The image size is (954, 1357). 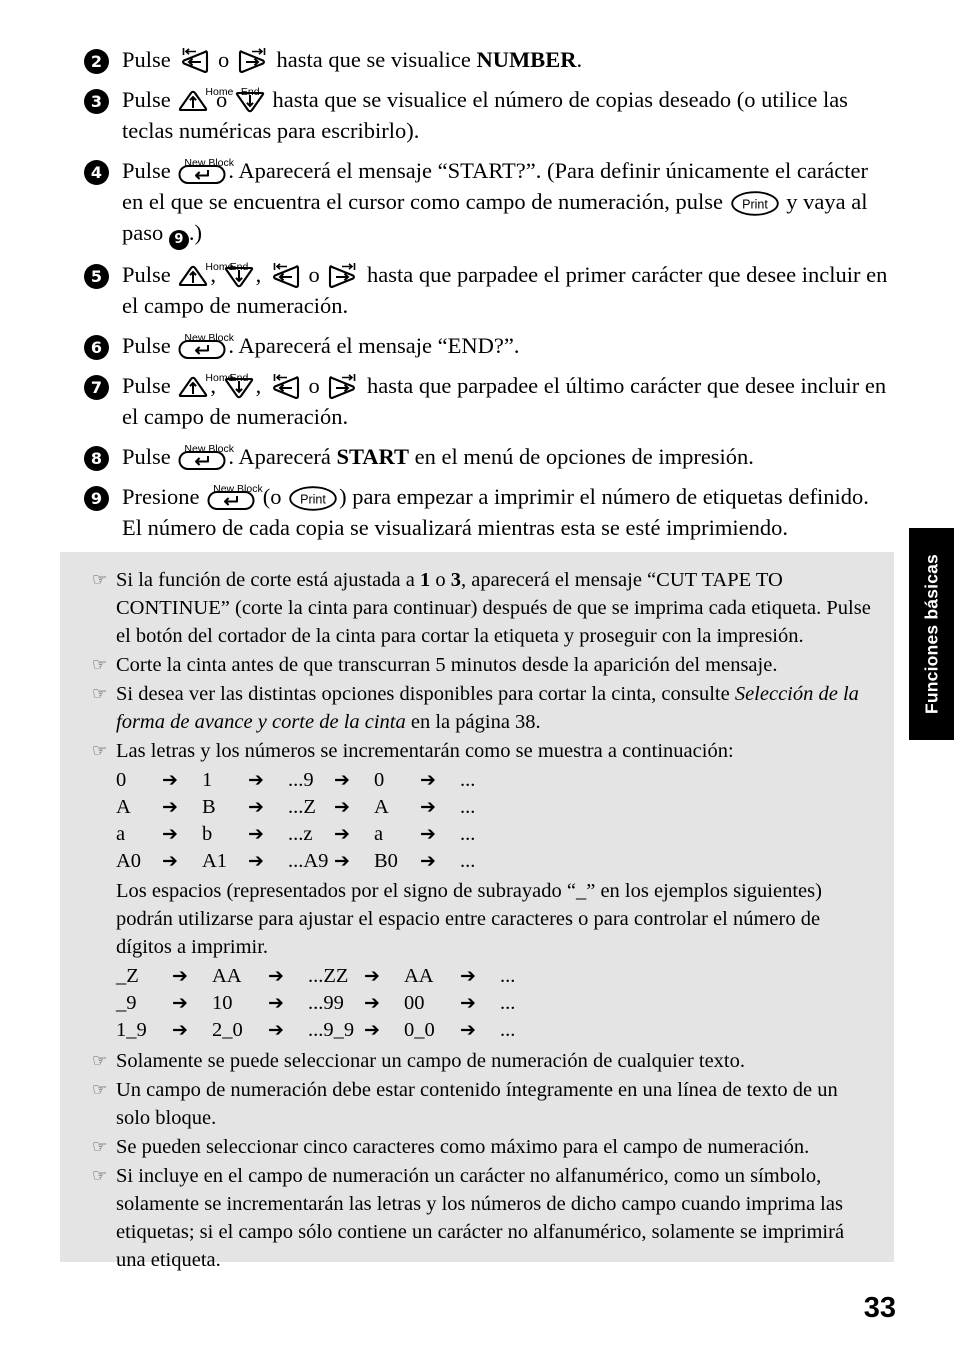 I want to click on sequence-value: B, so click(x=209, y=807).